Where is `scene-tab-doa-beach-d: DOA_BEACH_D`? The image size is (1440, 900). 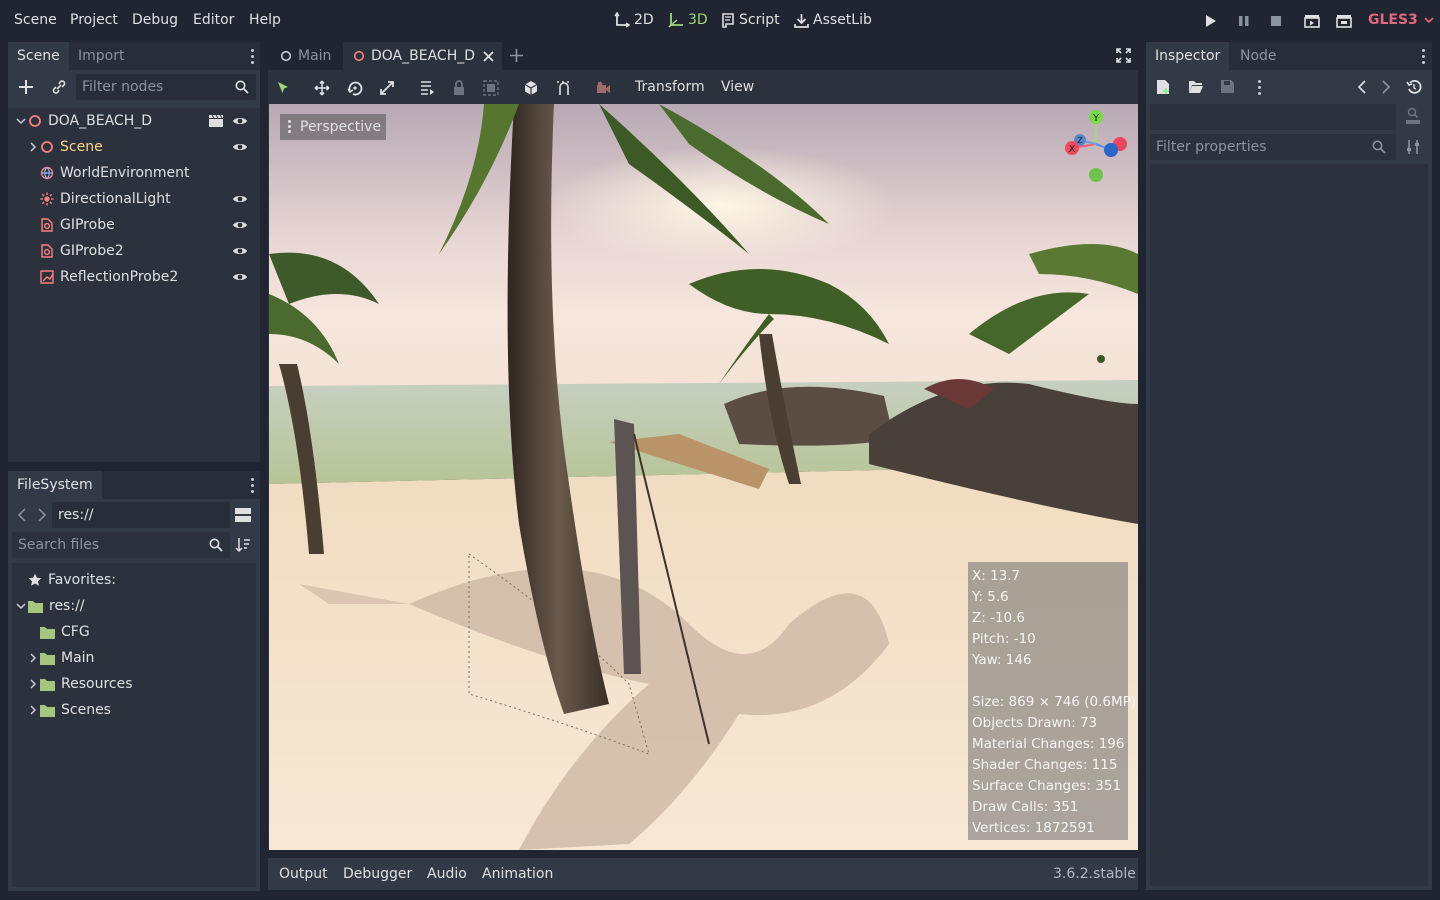
scene-tab-doa-beach-d: DOA_BEACH_D is located at coordinates (422, 56).